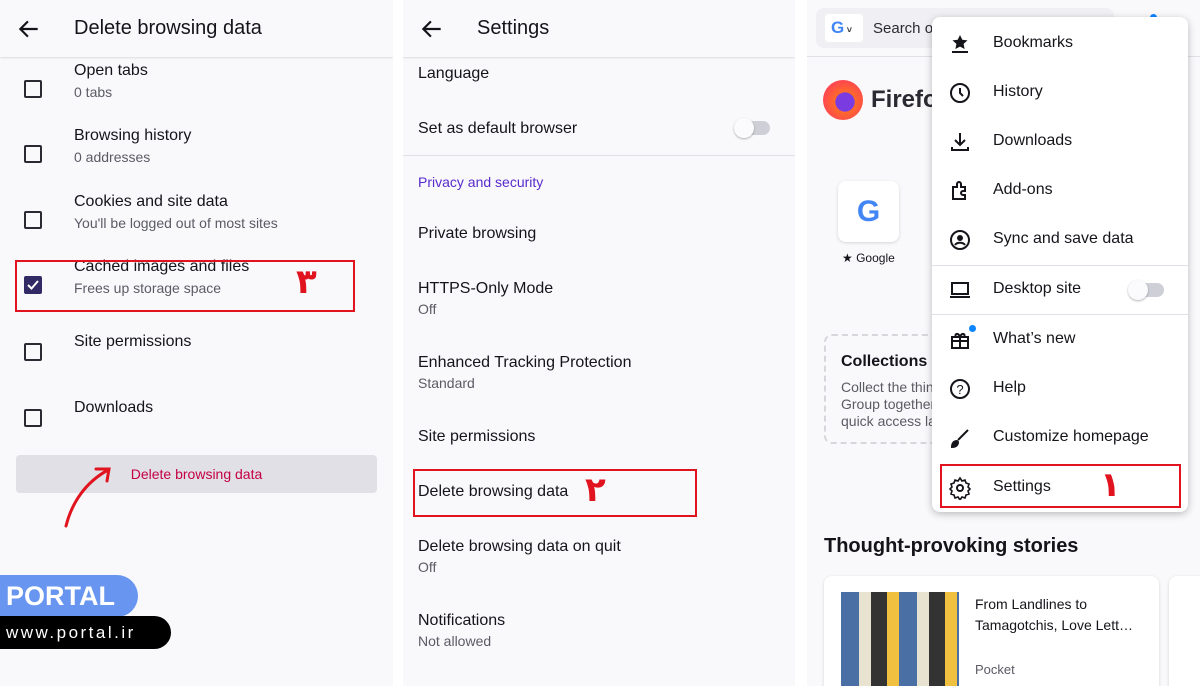 The height and width of the screenshot is (686, 1200). What do you see at coordinates (1184, 631) in the screenshot?
I see `story-card` at bounding box center [1184, 631].